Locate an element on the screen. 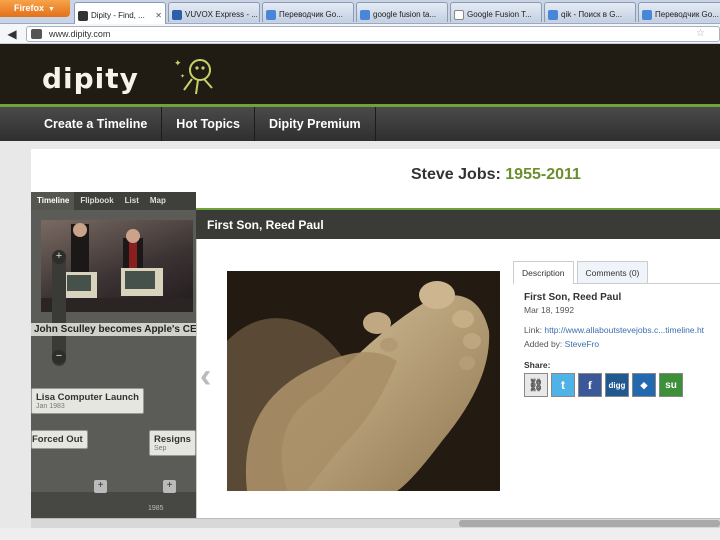  added-by-user: SteveFro is located at coordinates (582, 344).